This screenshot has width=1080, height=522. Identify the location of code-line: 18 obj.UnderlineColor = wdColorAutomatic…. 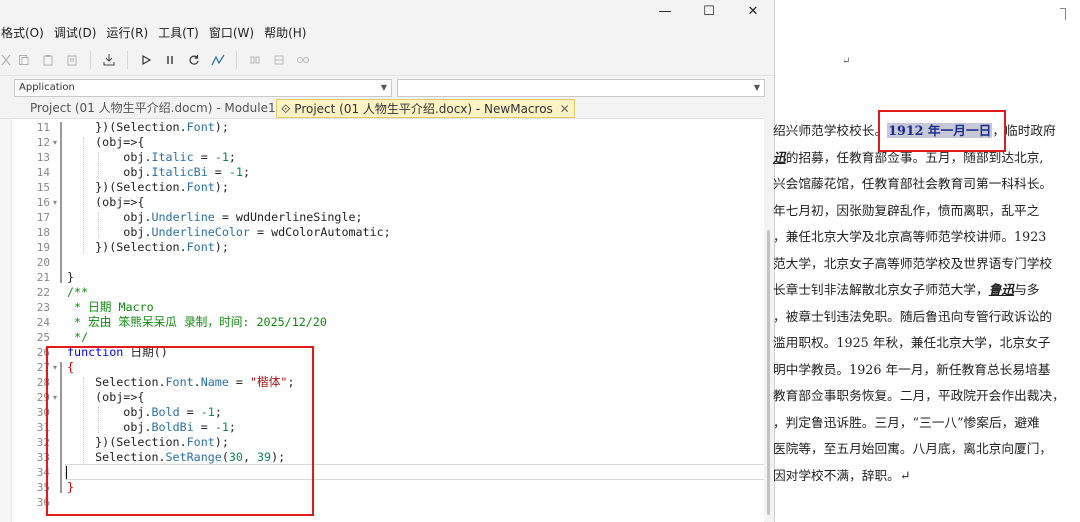
(382, 232).